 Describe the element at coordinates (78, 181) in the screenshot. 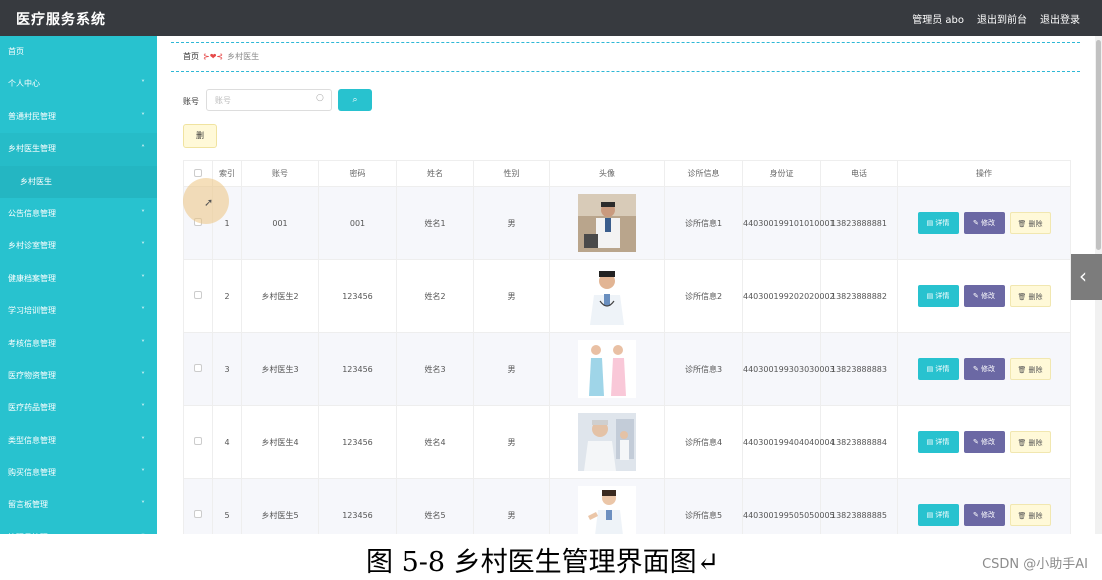

I see `sidebar-item: 乡村医生` at that location.